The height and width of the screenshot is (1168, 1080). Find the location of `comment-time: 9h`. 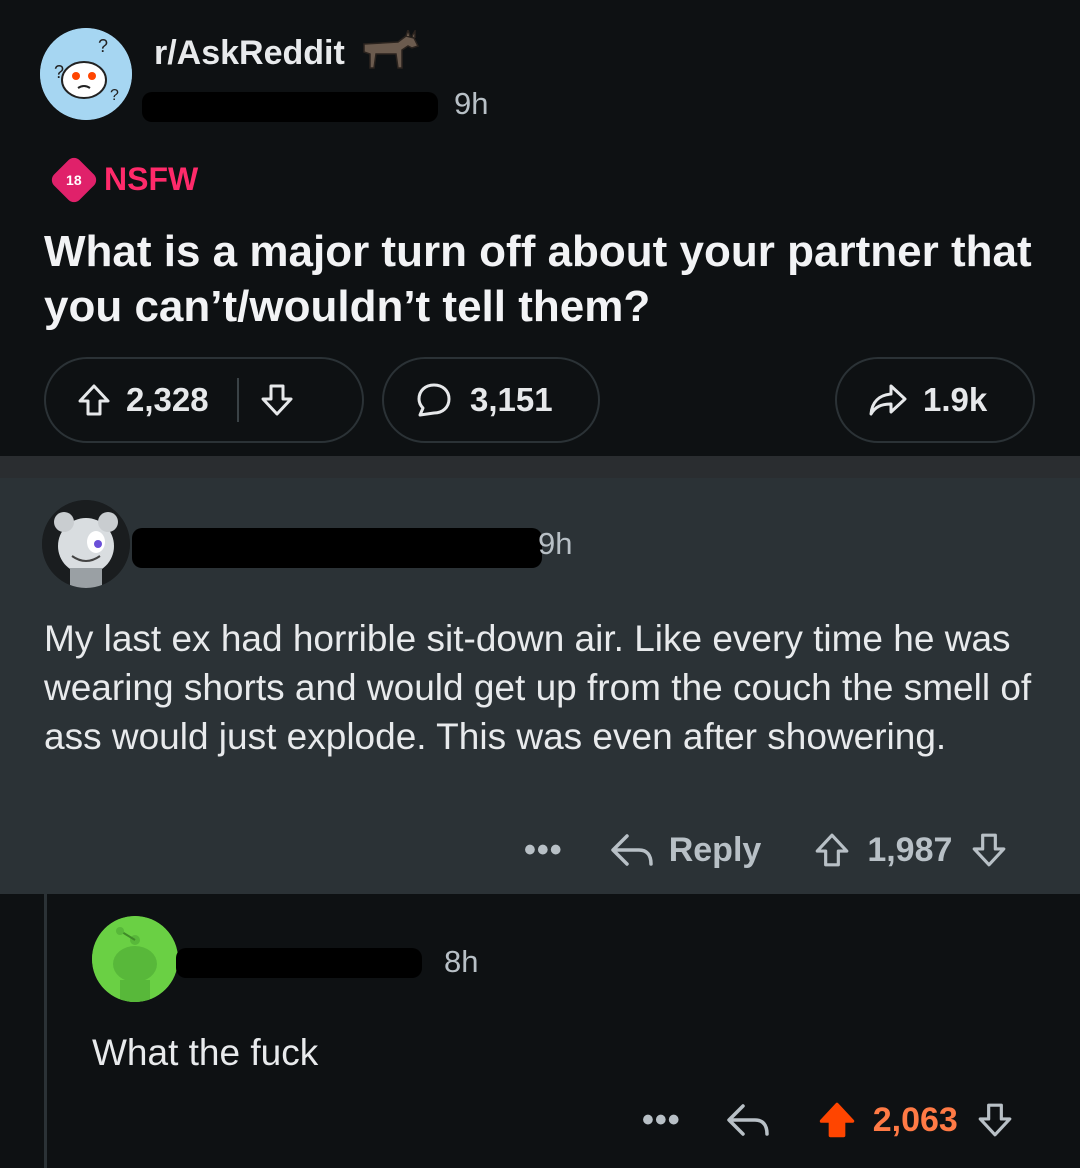

comment-time: 9h is located at coordinates (555, 543).